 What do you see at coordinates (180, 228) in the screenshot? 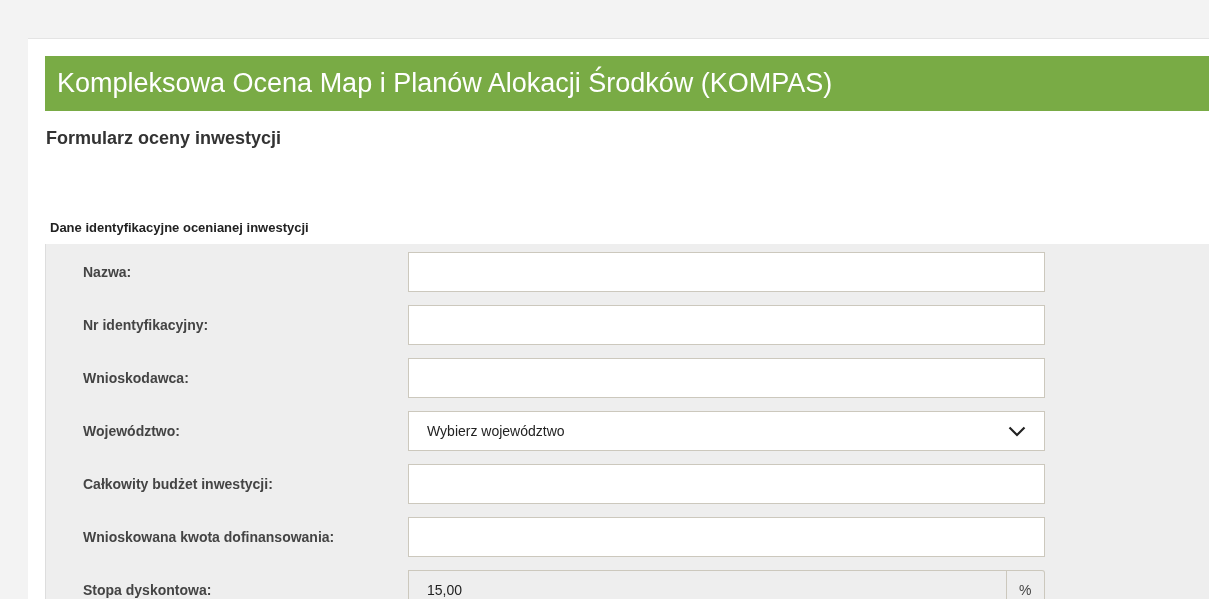
I see `section-title: Dane identyfikacyjne ocenianej inwestycji` at bounding box center [180, 228].